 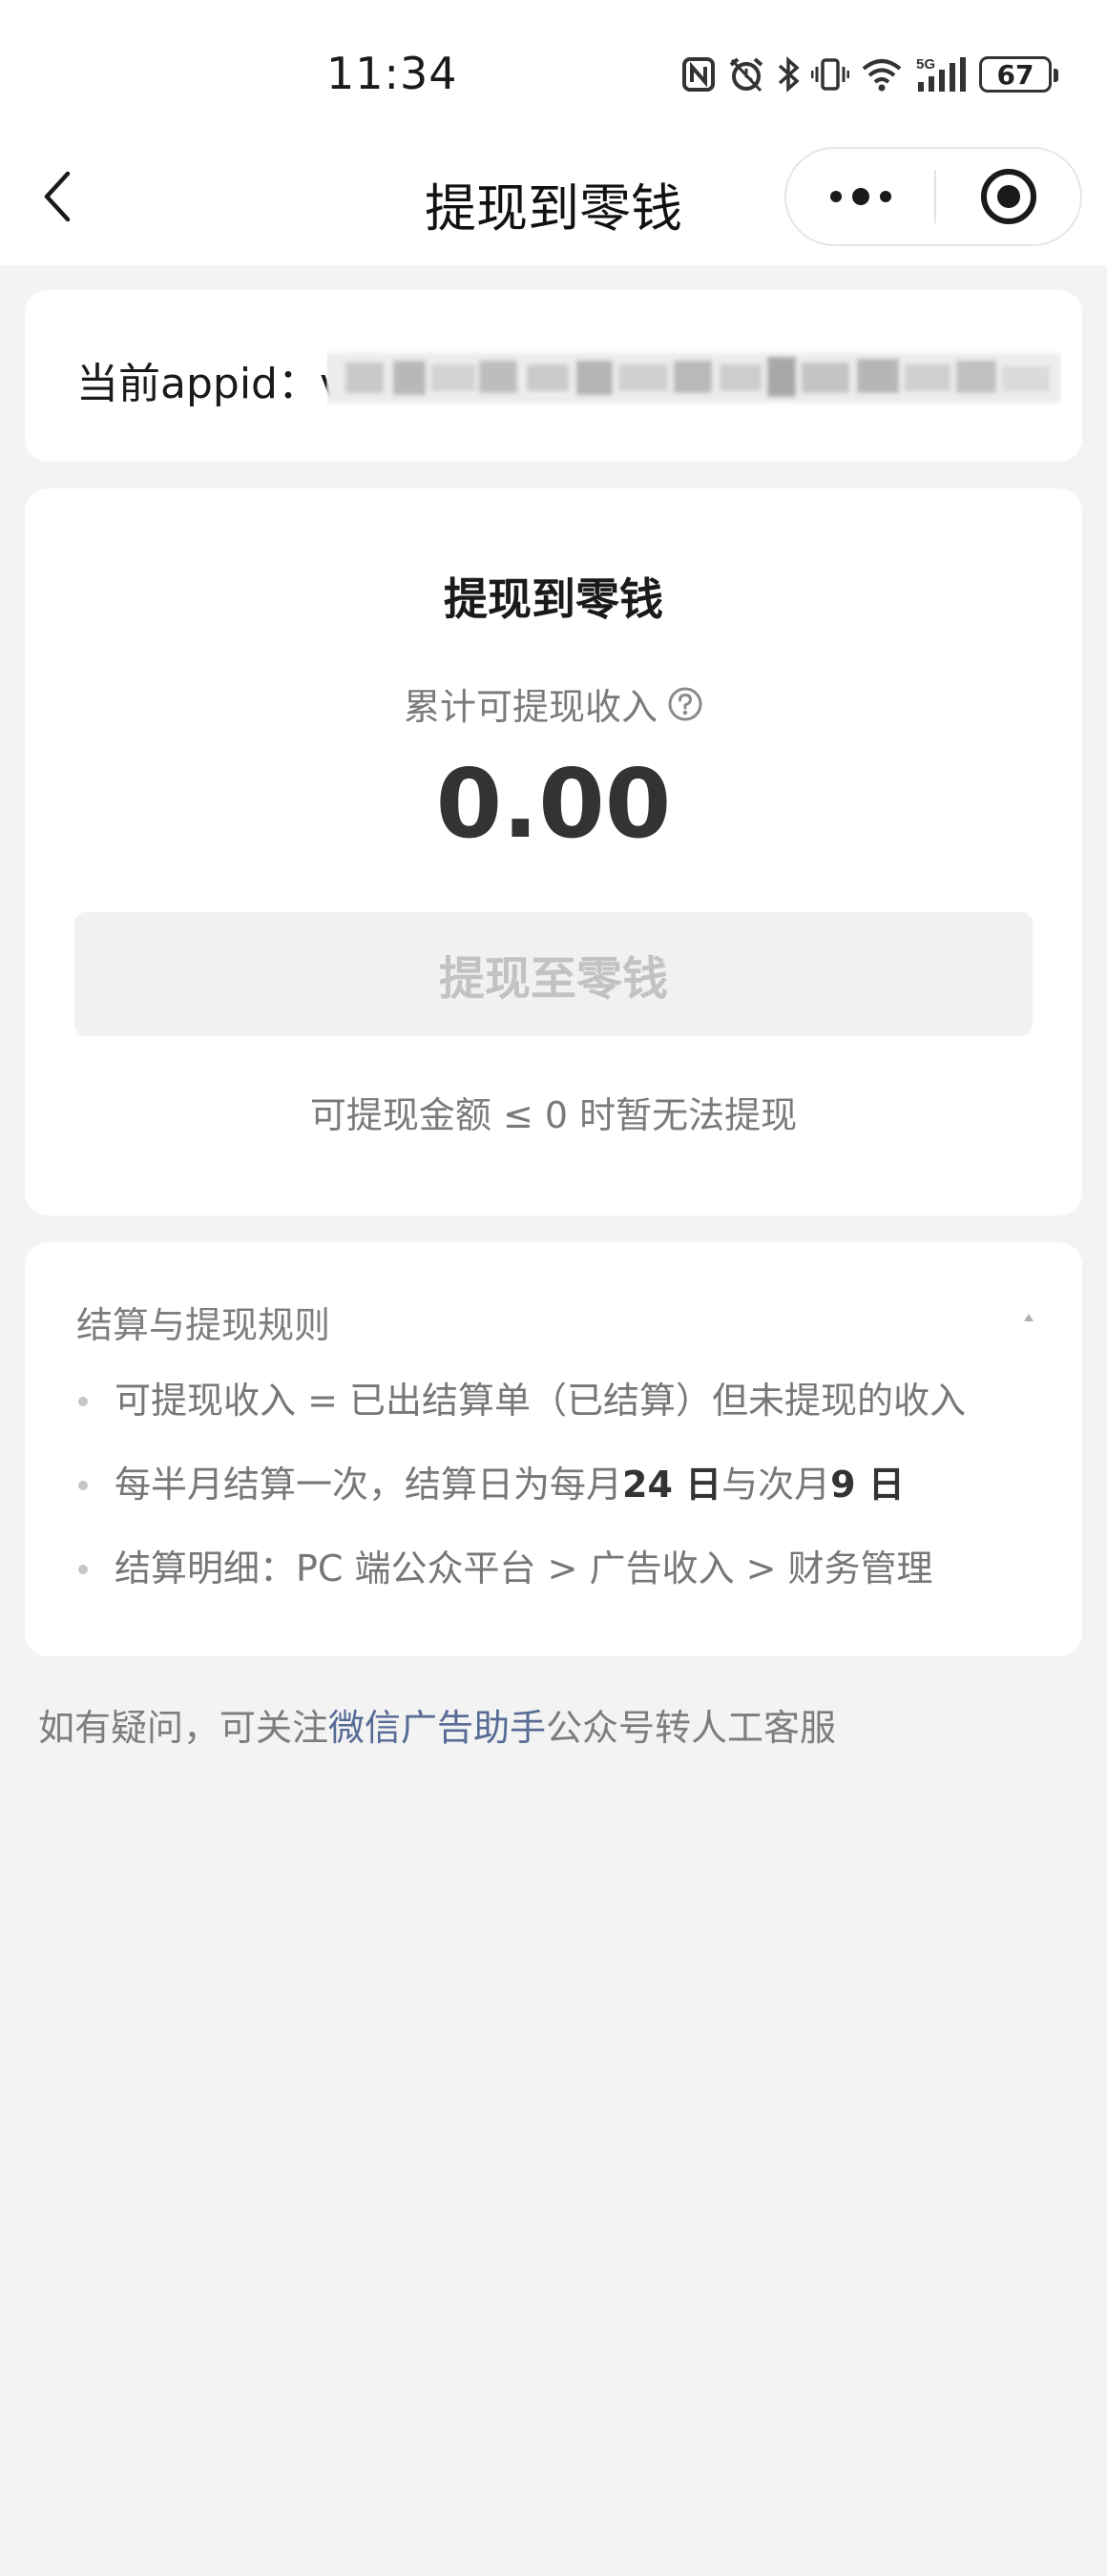 What do you see at coordinates (531, 707) in the screenshot?
I see `income-label: 累计可提现收入` at bounding box center [531, 707].